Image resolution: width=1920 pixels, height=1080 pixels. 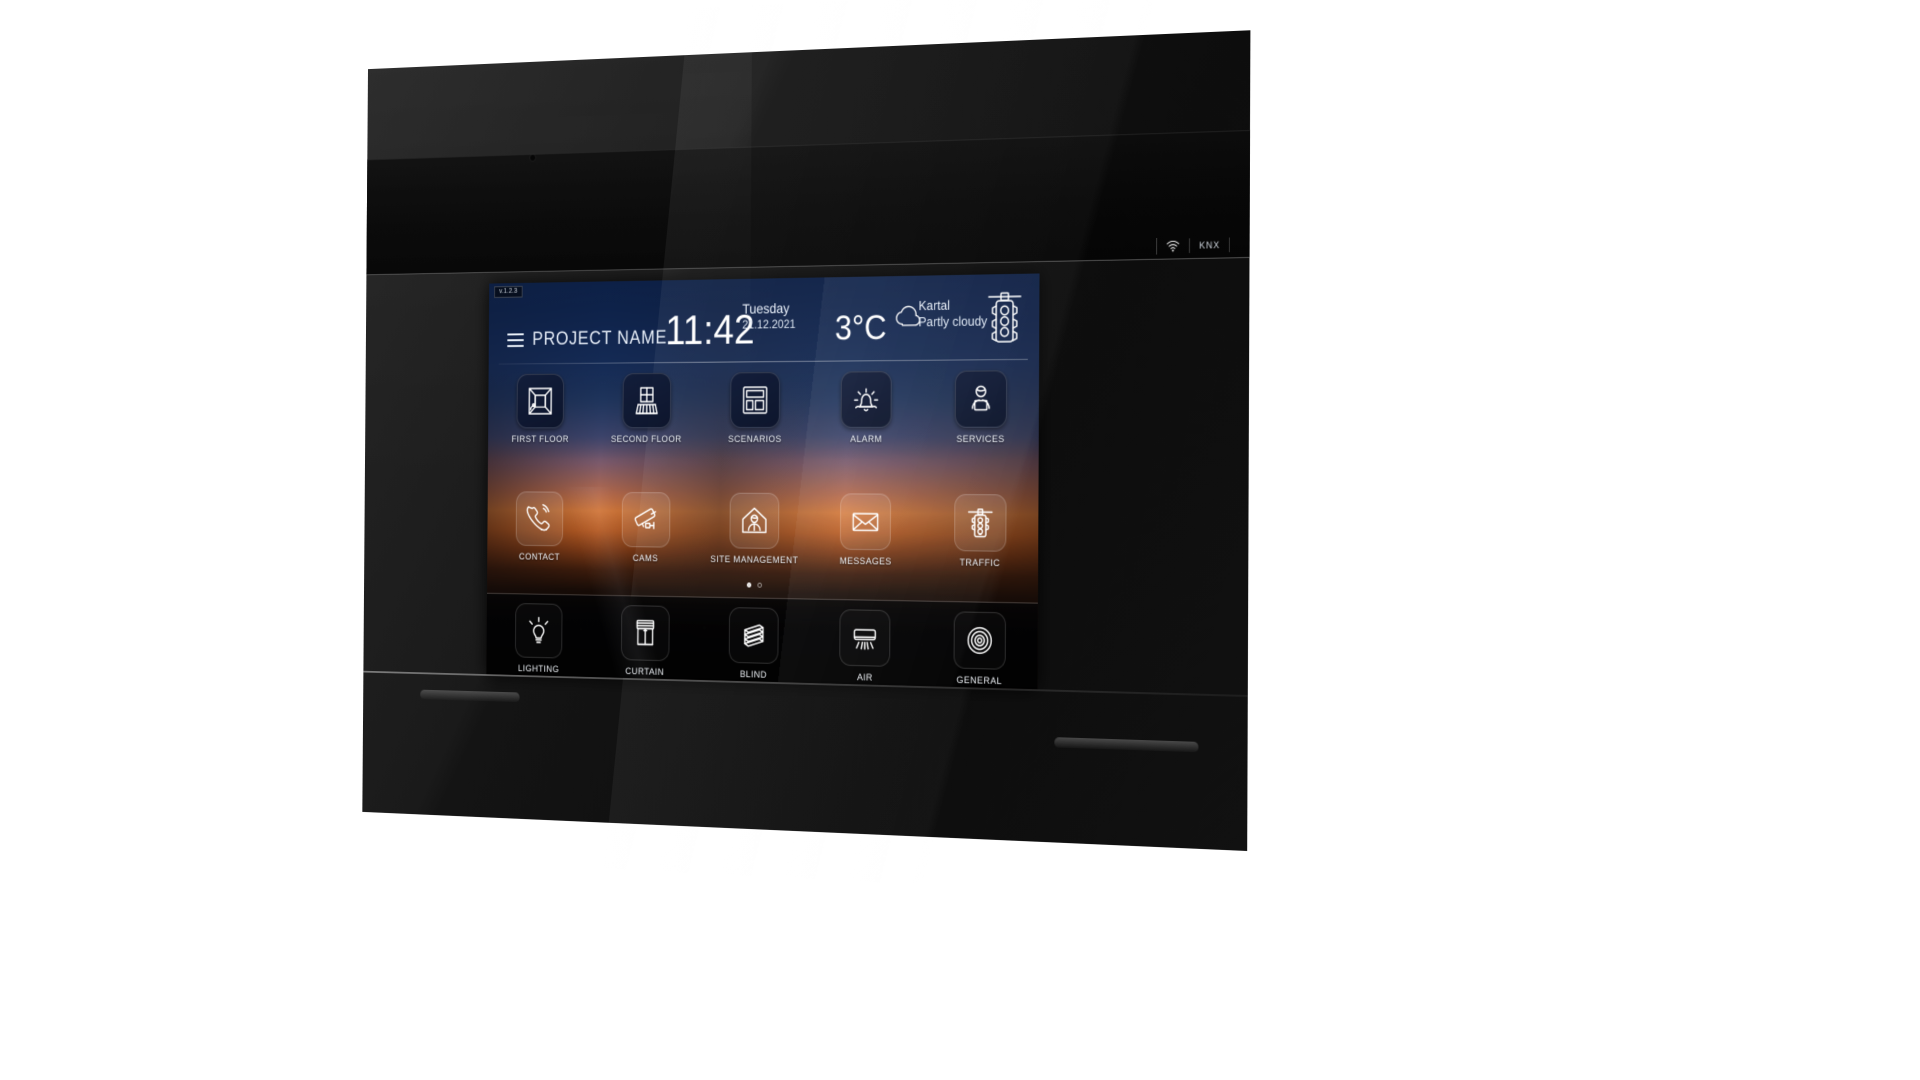 I want to click on tile-services-box, so click(x=980, y=399).